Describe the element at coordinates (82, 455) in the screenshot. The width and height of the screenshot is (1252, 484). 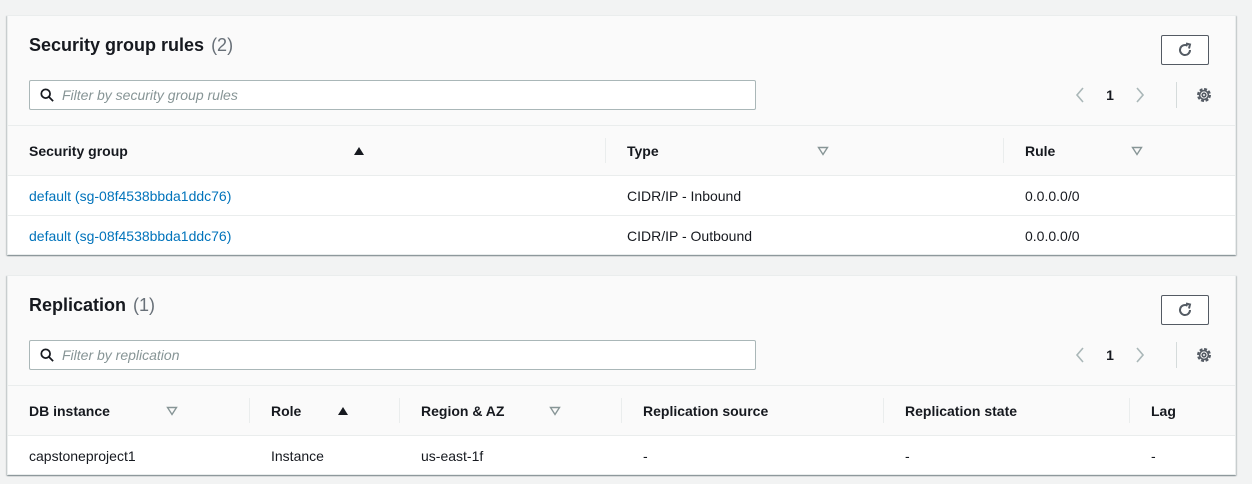
I see `cell-db-instance: capstoneproject1` at that location.